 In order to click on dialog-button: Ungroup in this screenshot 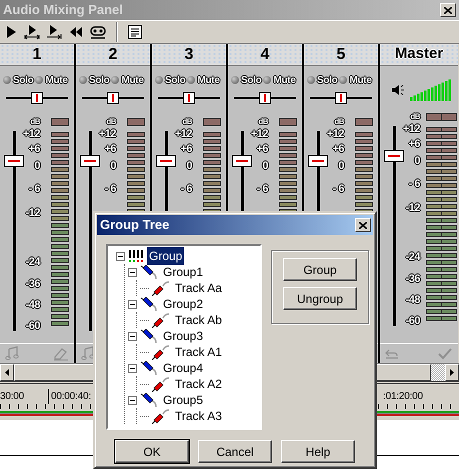, I will do `click(320, 298)`.